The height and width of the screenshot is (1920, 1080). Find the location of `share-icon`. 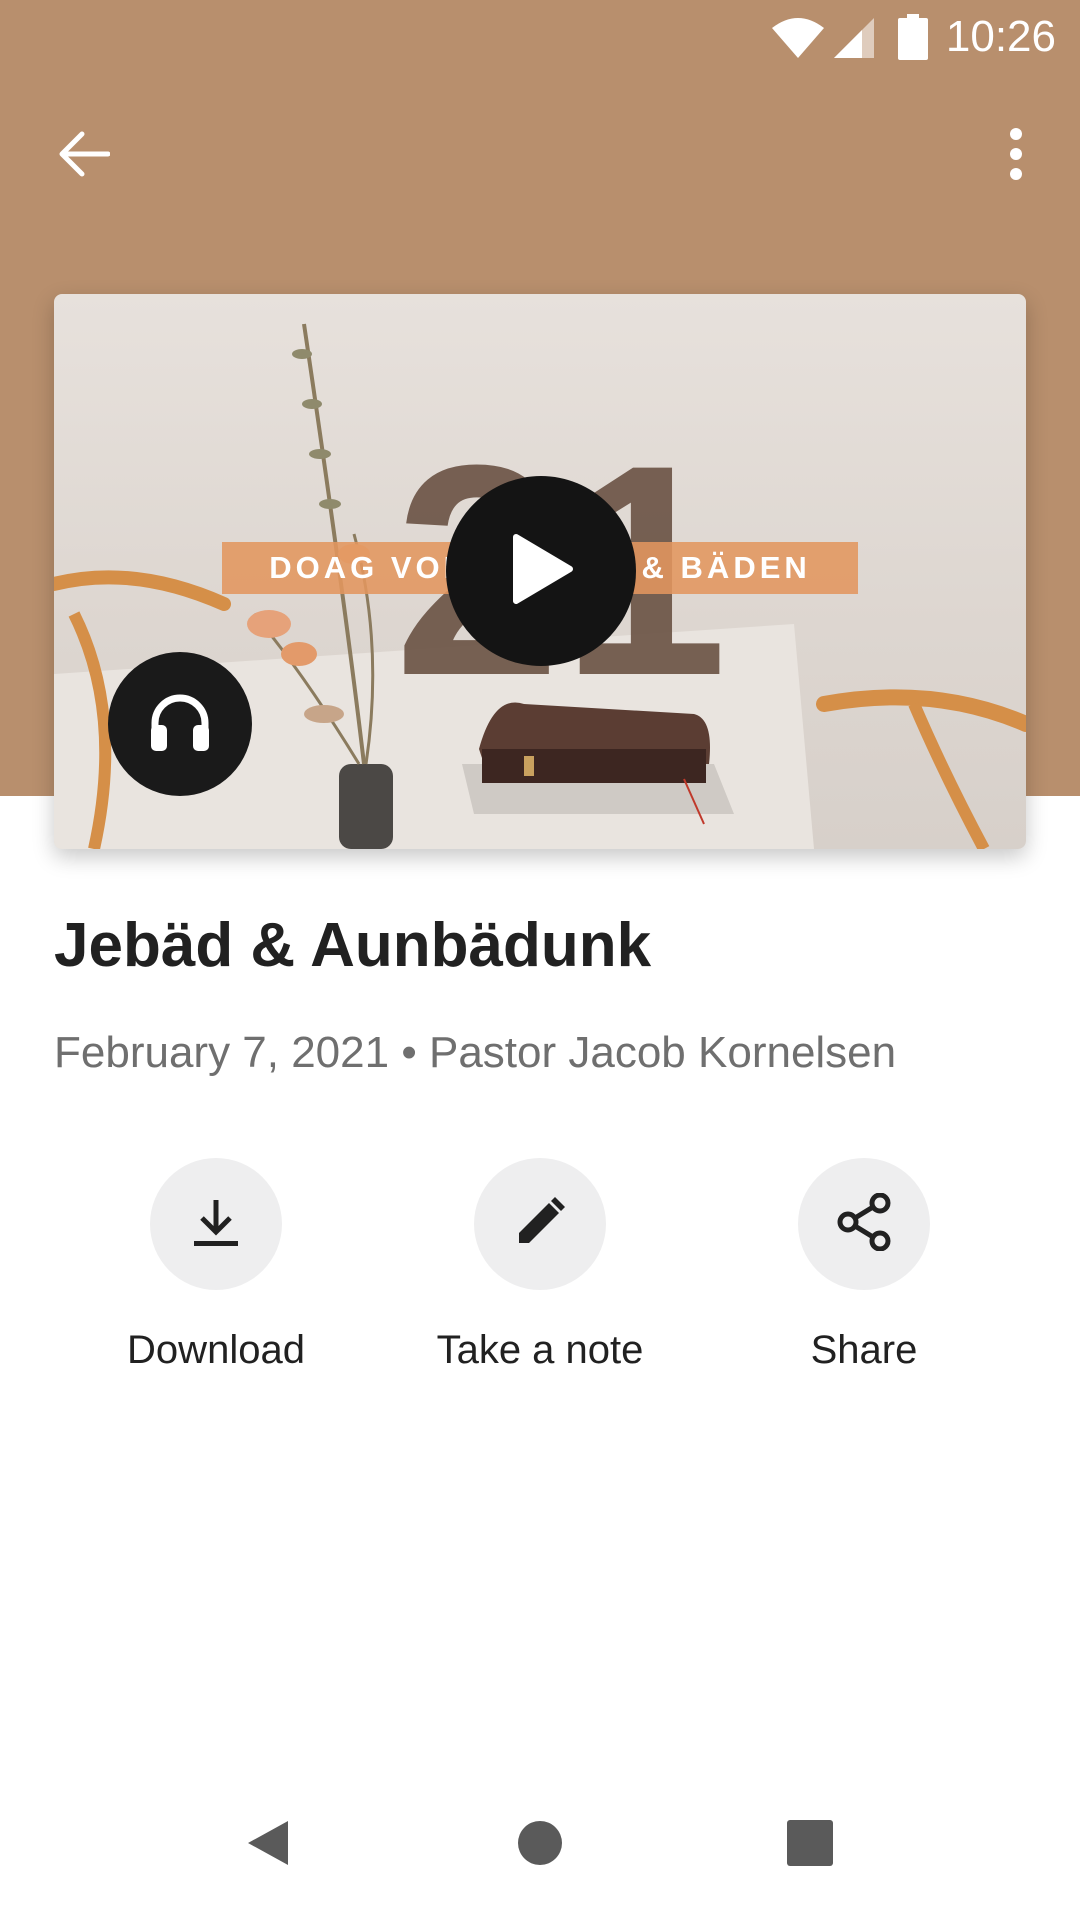

share-icon is located at coordinates (864, 1224).